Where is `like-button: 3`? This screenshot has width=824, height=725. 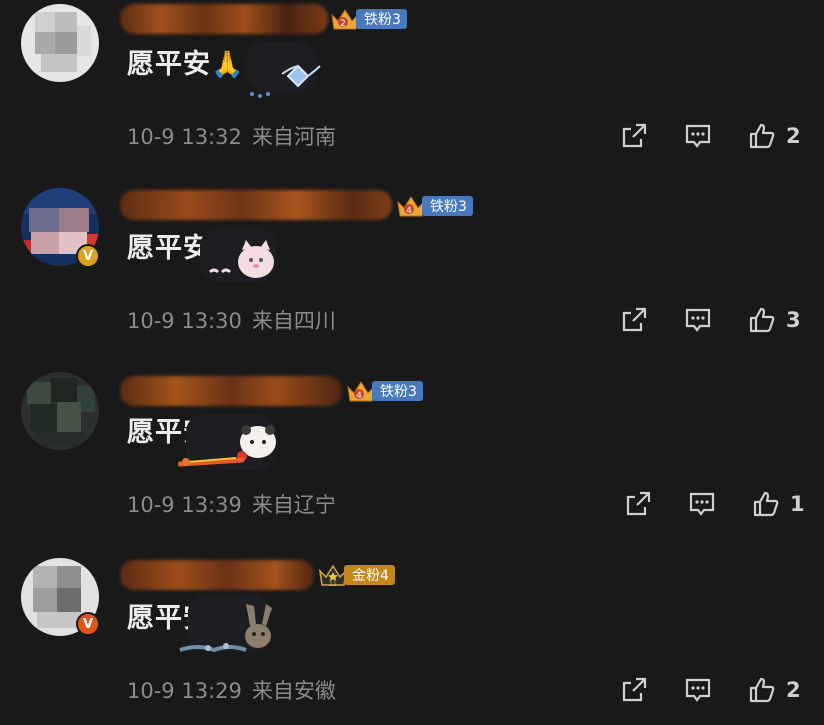 like-button: 3 is located at coordinates (774, 320).